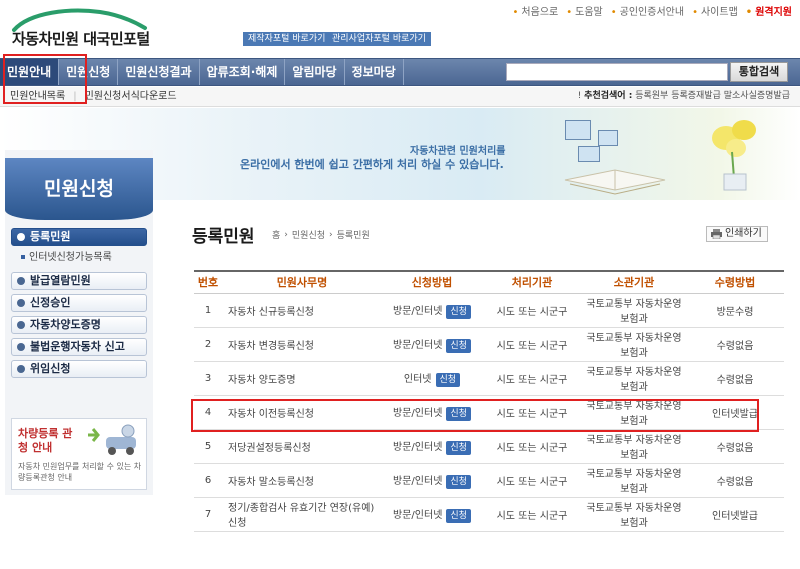  Describe the element at coordinates (302, 446) in the screenshot. I see `row-name-link: 저당권설정등록신청` at that location.